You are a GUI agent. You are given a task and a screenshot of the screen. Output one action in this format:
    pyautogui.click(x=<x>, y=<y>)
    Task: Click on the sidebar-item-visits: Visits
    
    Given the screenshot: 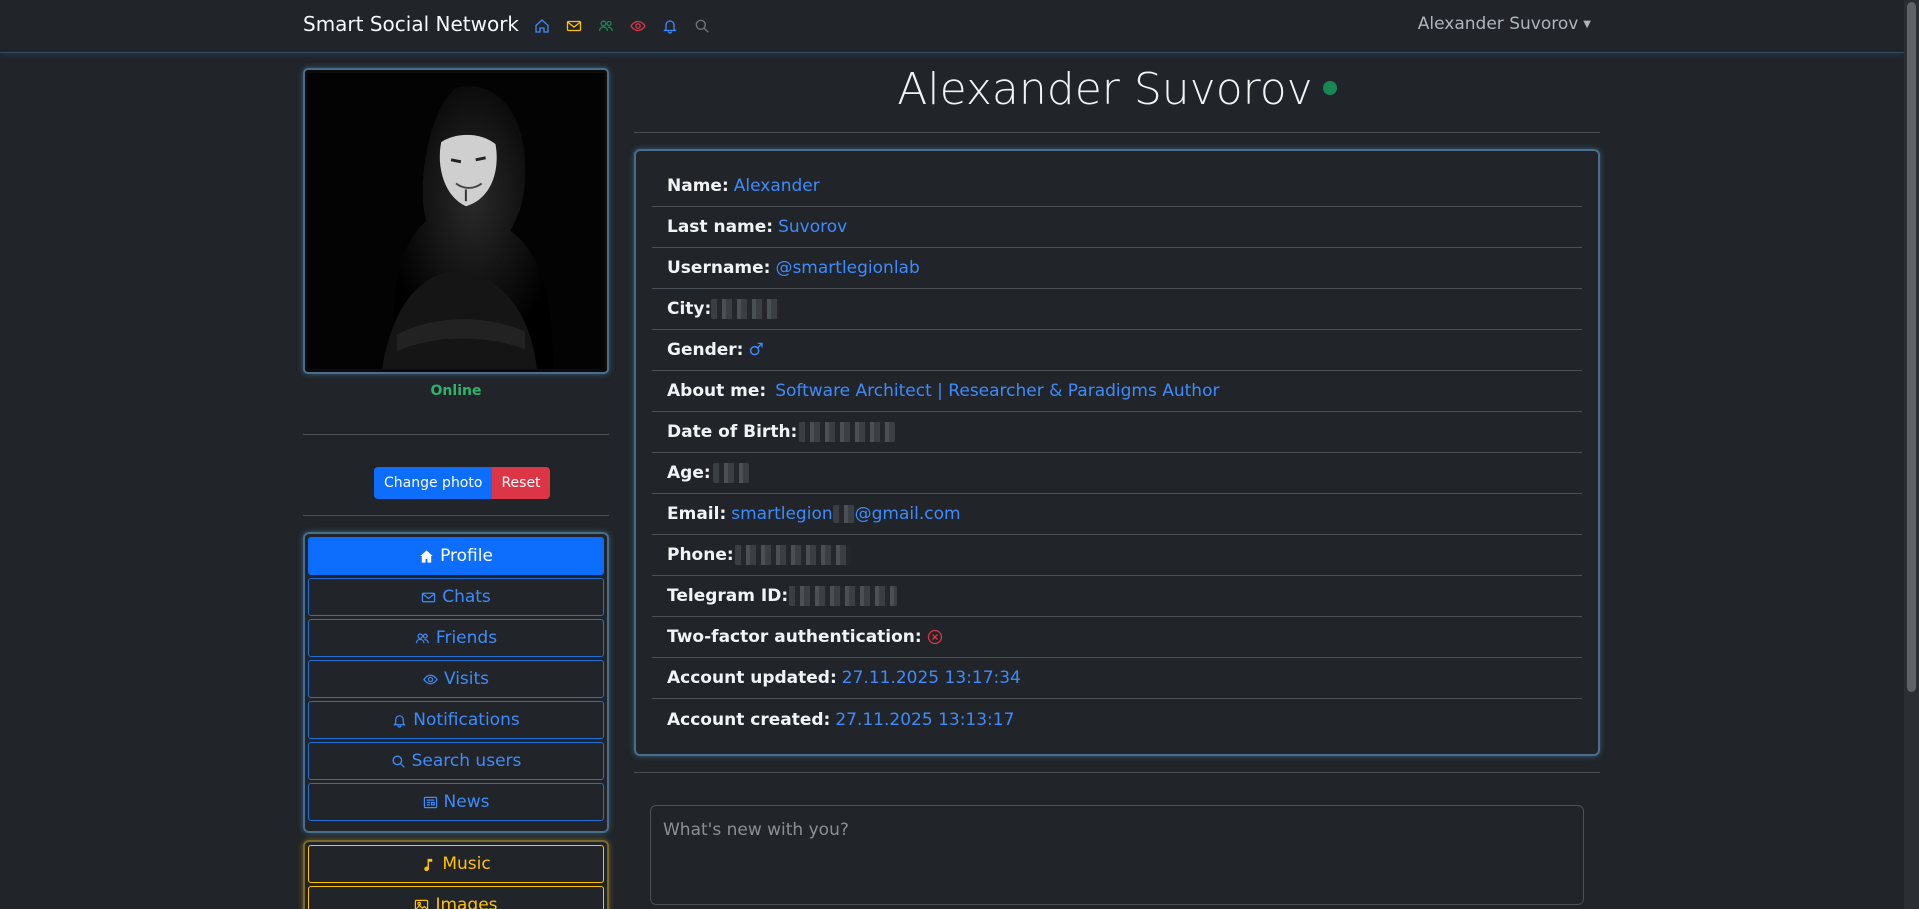 What is the action you would take?
    pyautogui.click(x=456, y=679)
    